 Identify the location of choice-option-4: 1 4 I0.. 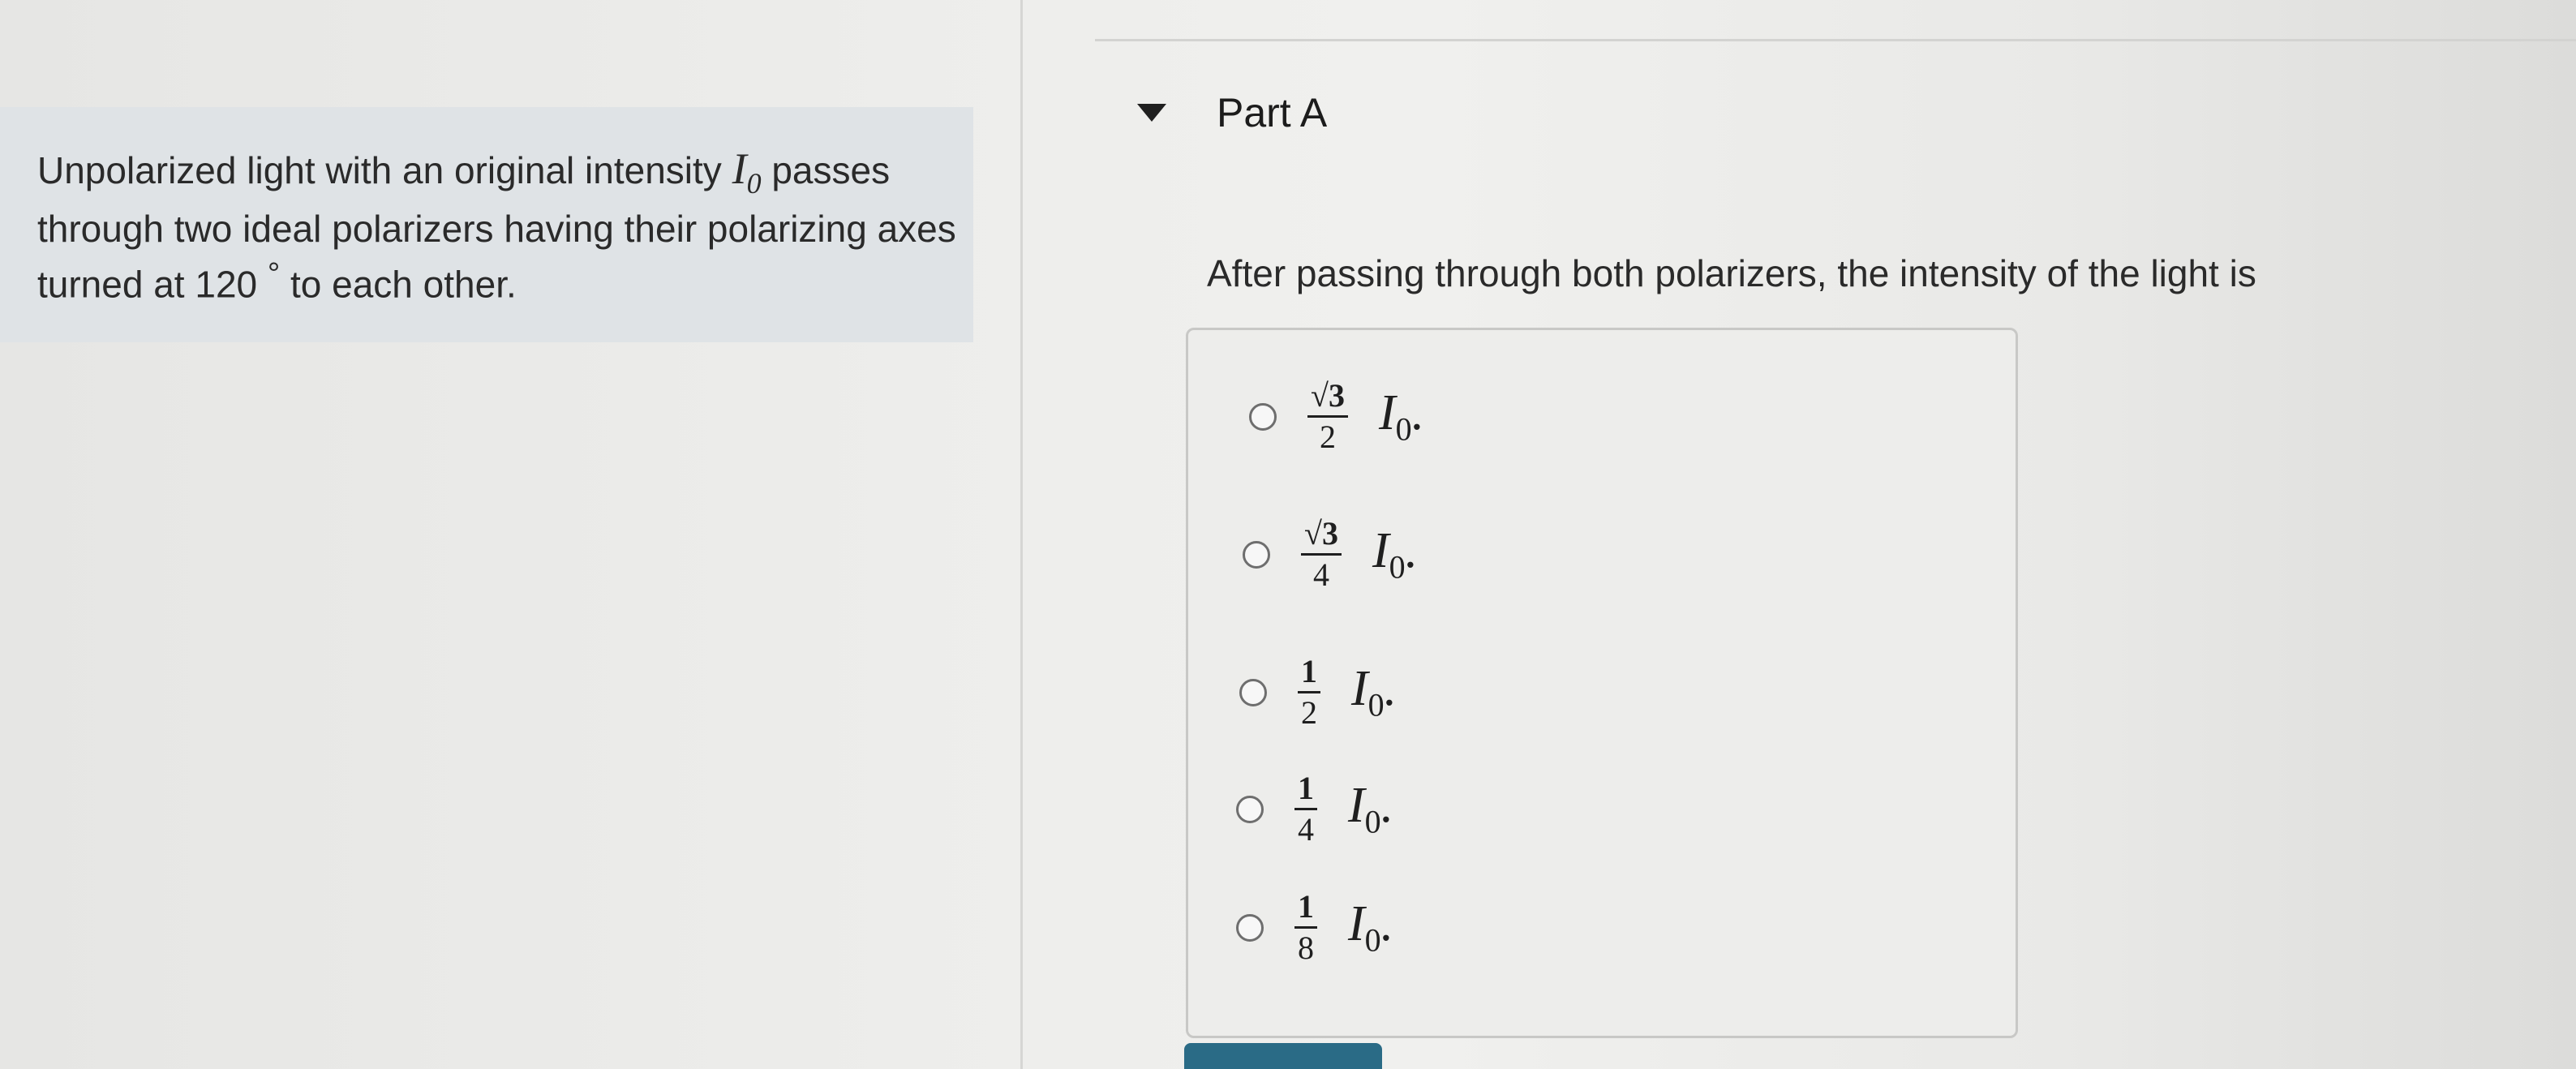
(1314, 809).